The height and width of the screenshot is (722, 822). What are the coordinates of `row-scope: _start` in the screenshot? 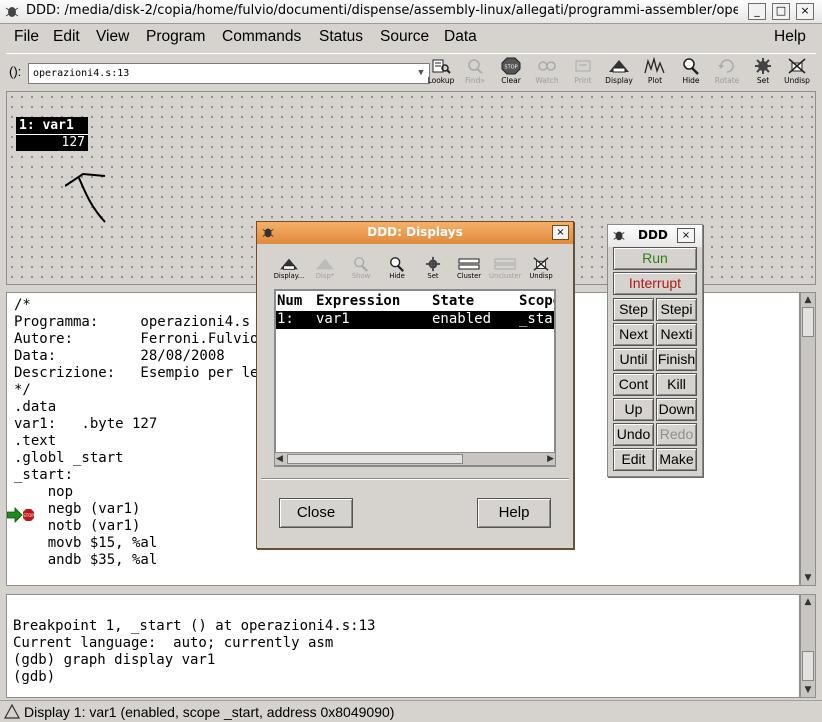 It's located at (536, 319).